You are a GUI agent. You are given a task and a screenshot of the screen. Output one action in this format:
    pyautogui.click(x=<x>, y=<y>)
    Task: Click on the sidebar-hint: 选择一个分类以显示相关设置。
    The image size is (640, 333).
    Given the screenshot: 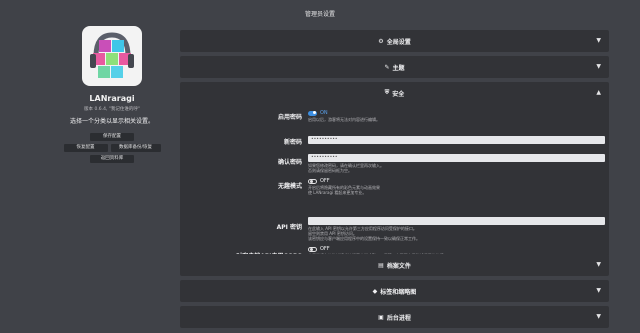 What is the action you would take?
    pyautogui.click(x=111, y=121)
    